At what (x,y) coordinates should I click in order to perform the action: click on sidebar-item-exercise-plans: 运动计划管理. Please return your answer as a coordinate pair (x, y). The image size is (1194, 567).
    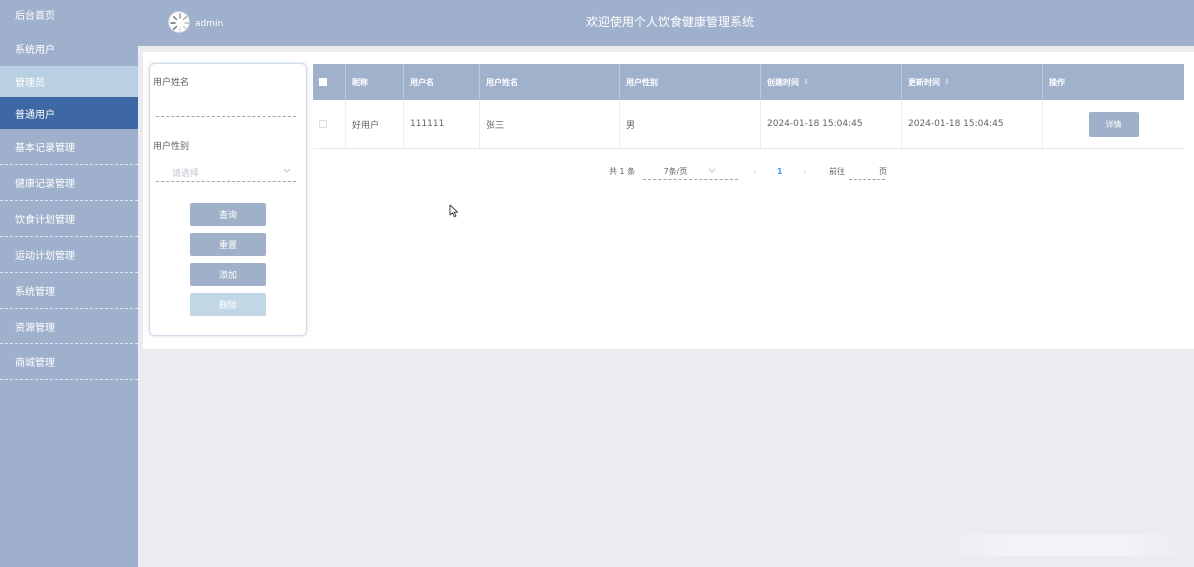
    Looking at the image, I should click on (69, 255).